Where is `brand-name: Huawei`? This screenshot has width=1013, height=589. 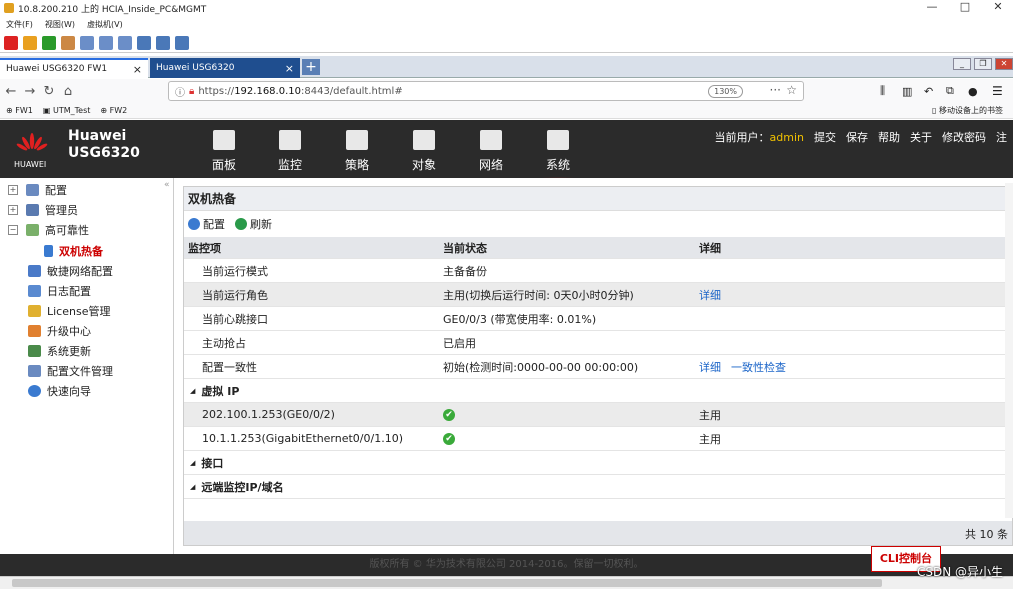
brand-name: Huawei is located at coordinates (97, 136).